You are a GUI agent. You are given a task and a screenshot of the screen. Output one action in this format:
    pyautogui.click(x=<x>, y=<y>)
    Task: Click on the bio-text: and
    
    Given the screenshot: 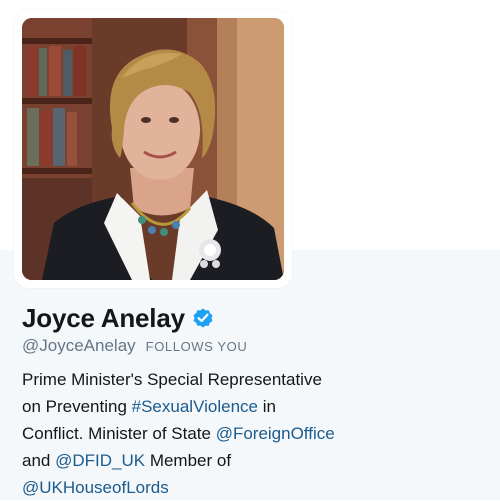 What is the action you would take?
    pyautogui.click(x=39, y=460)
    